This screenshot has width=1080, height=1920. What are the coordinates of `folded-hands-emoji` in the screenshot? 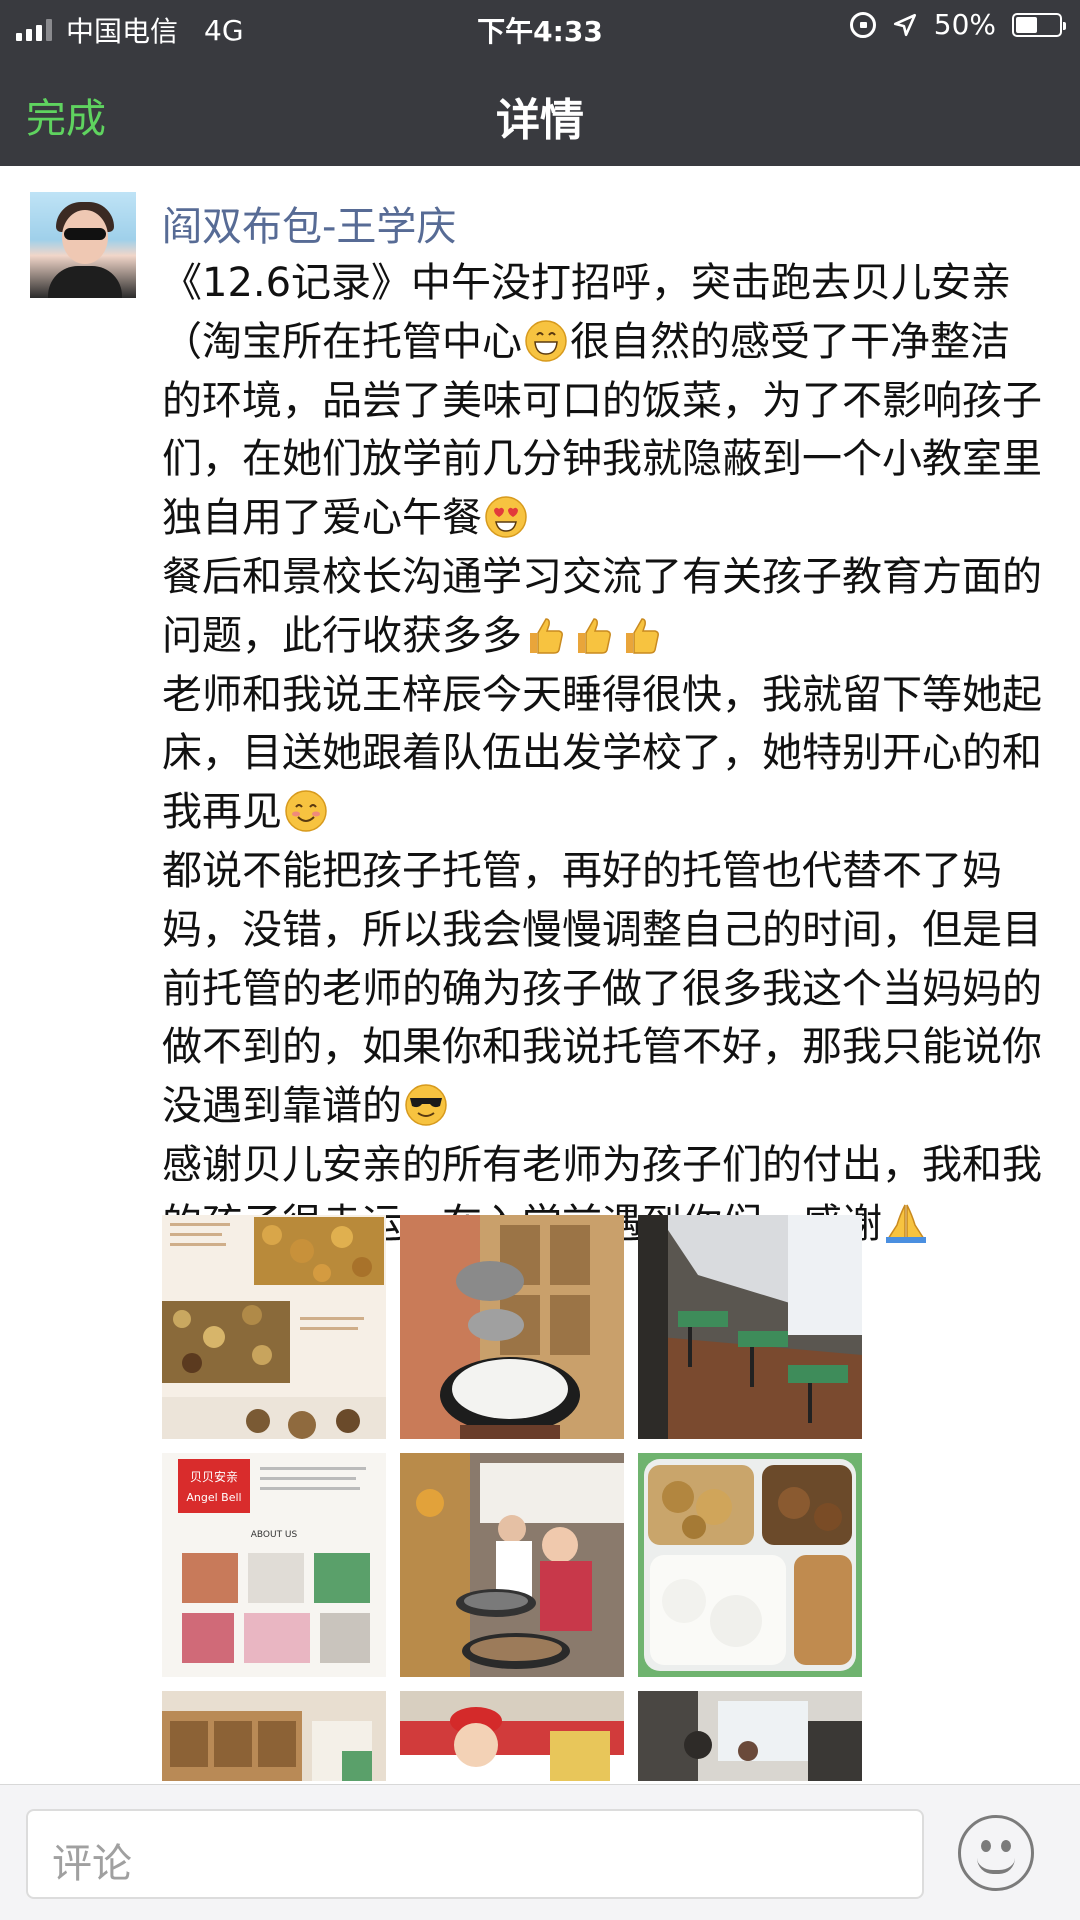 It's located at (906, 1223).